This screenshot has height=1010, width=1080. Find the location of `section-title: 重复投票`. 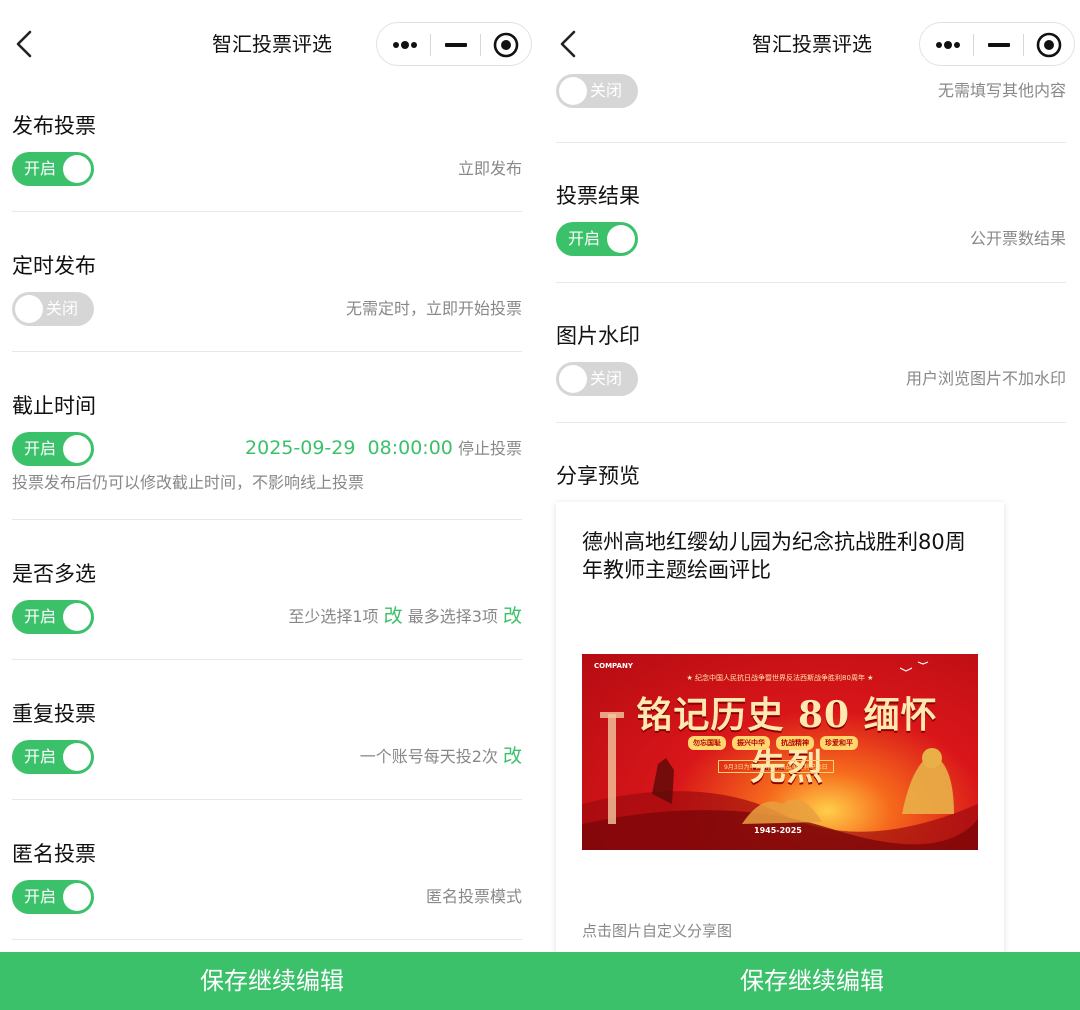

section-title: 重复投票 is located at coordinates (54, 714).